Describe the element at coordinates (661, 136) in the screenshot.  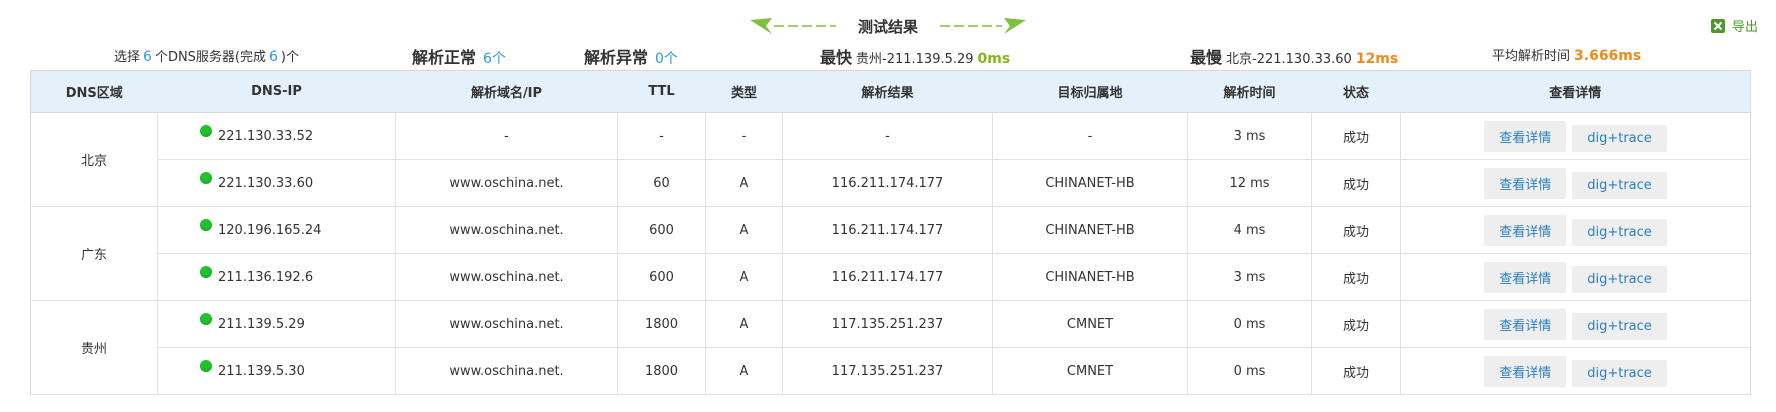
I see `ttl-cell: -` at that location.